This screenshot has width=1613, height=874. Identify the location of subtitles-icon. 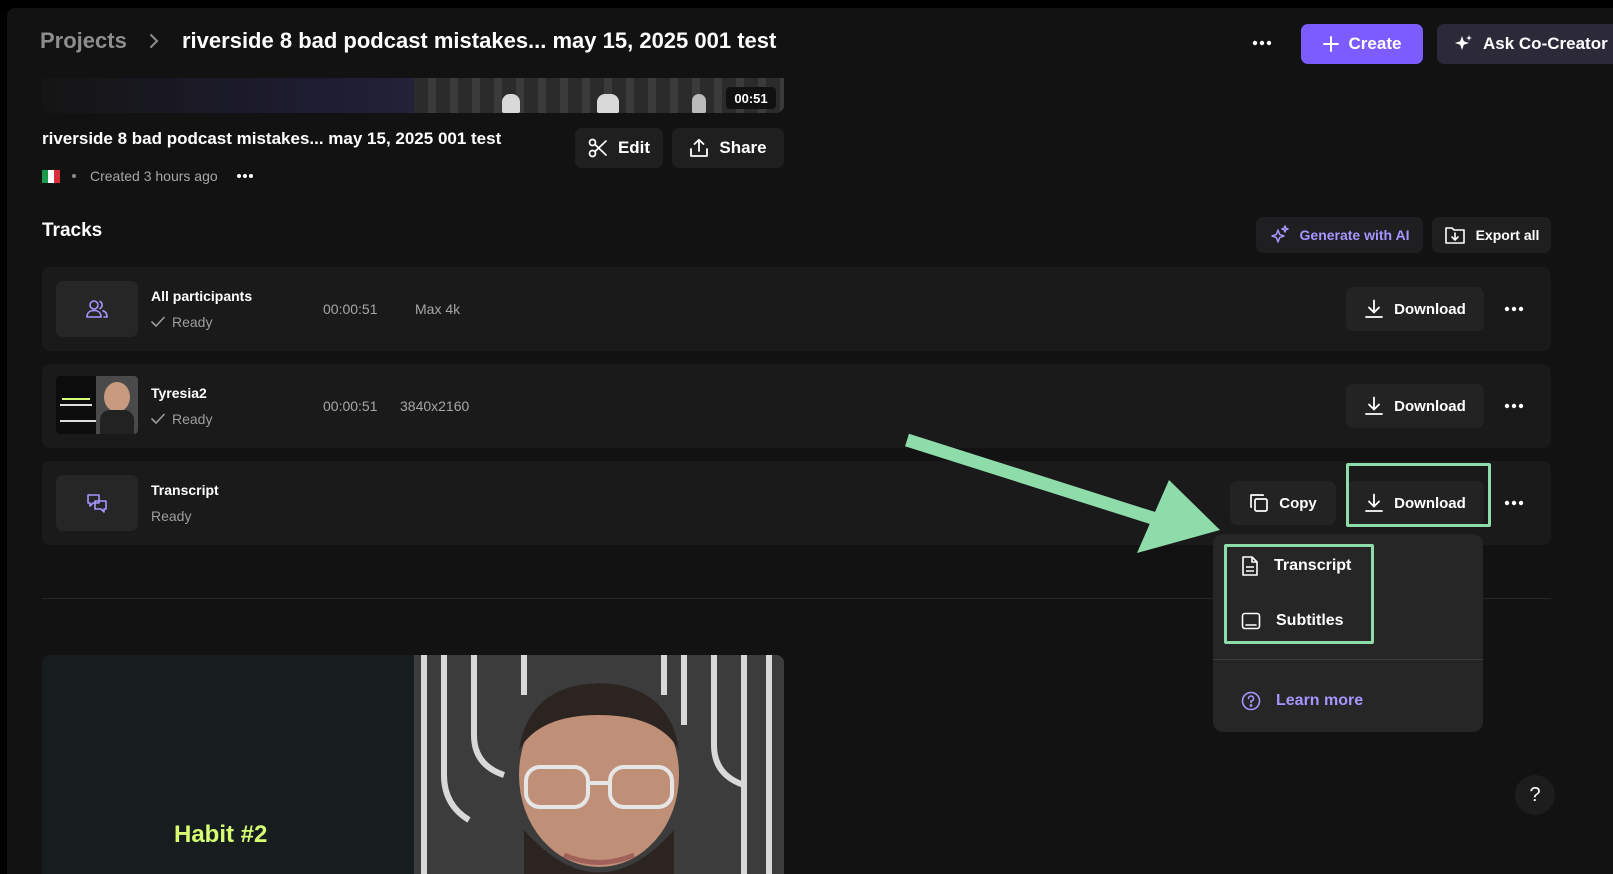
(1251, 621).